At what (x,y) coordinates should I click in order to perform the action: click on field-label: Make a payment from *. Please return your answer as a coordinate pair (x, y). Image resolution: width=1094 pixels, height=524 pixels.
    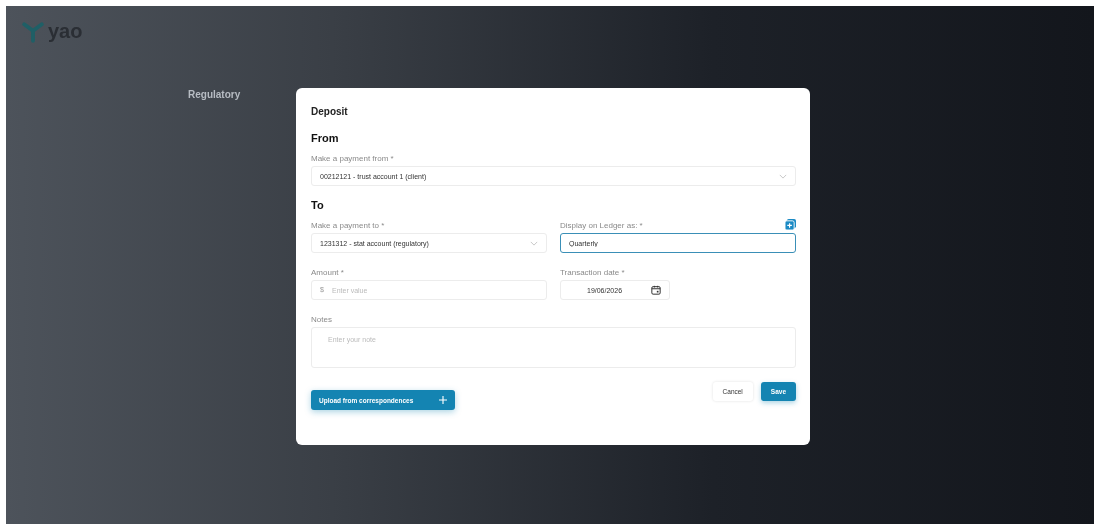
    Looking at the image, I should click on (352, 158).